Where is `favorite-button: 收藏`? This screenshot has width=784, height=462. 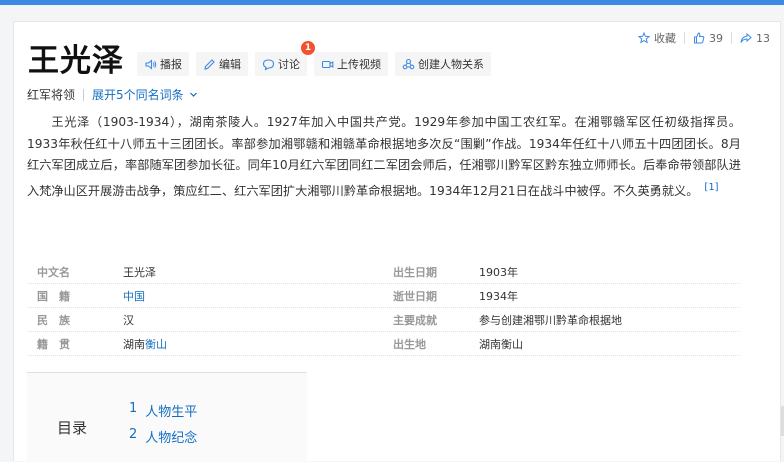 favorite-button: 收藏 is located at coordinates (657, 38).